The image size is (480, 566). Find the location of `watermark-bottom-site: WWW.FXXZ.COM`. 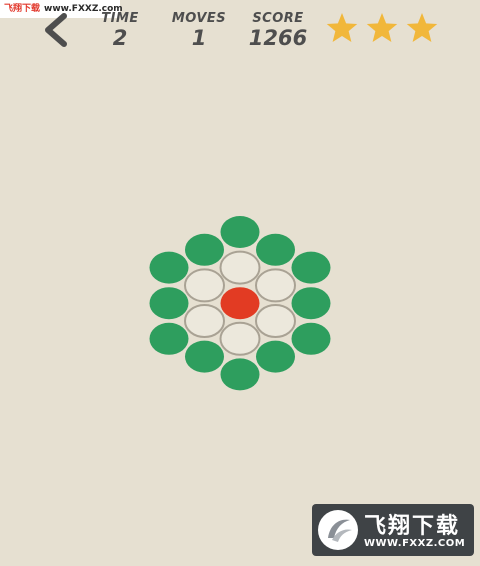

watermark-bottom-site: WWW.FXXZ.COM is located at coordinates (415, 543).